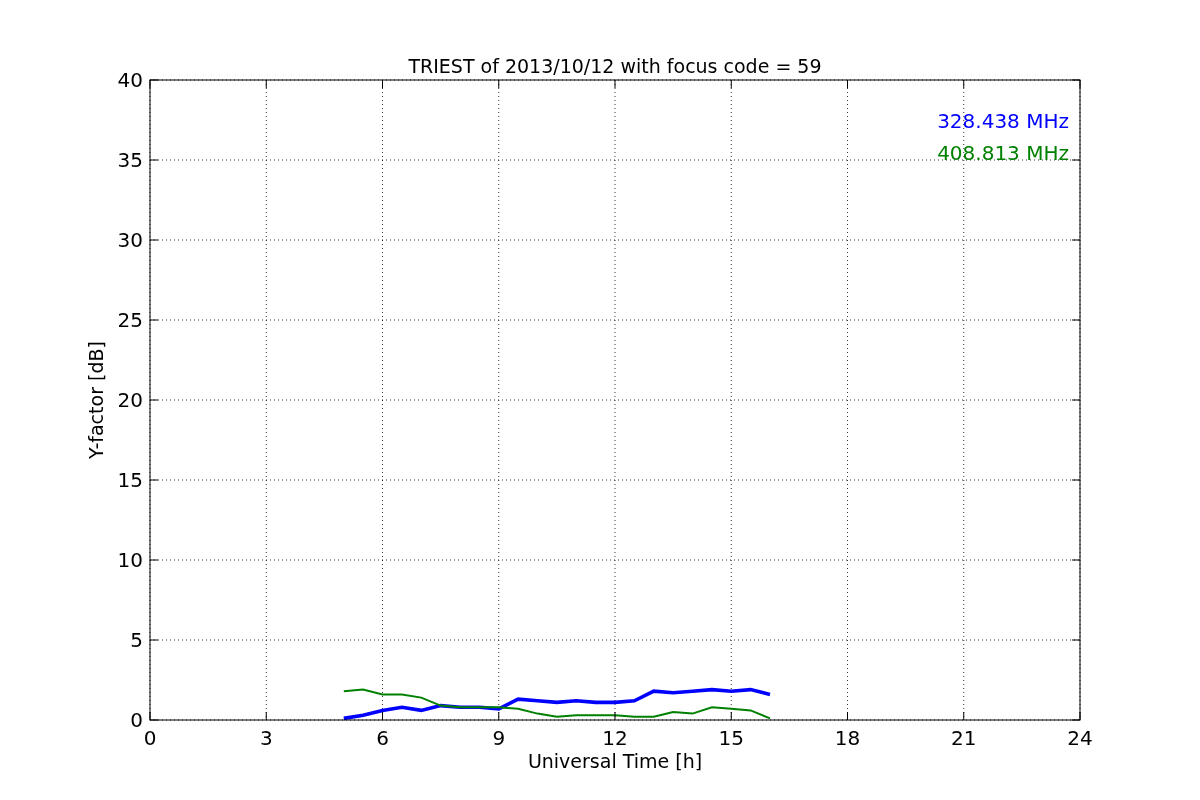 The width and height of the screenshot is (1200, 800). What do you see at coordinates (266, 738) in the screenshot?
I see `tick-label: 3` at bounding box center [266, 738].